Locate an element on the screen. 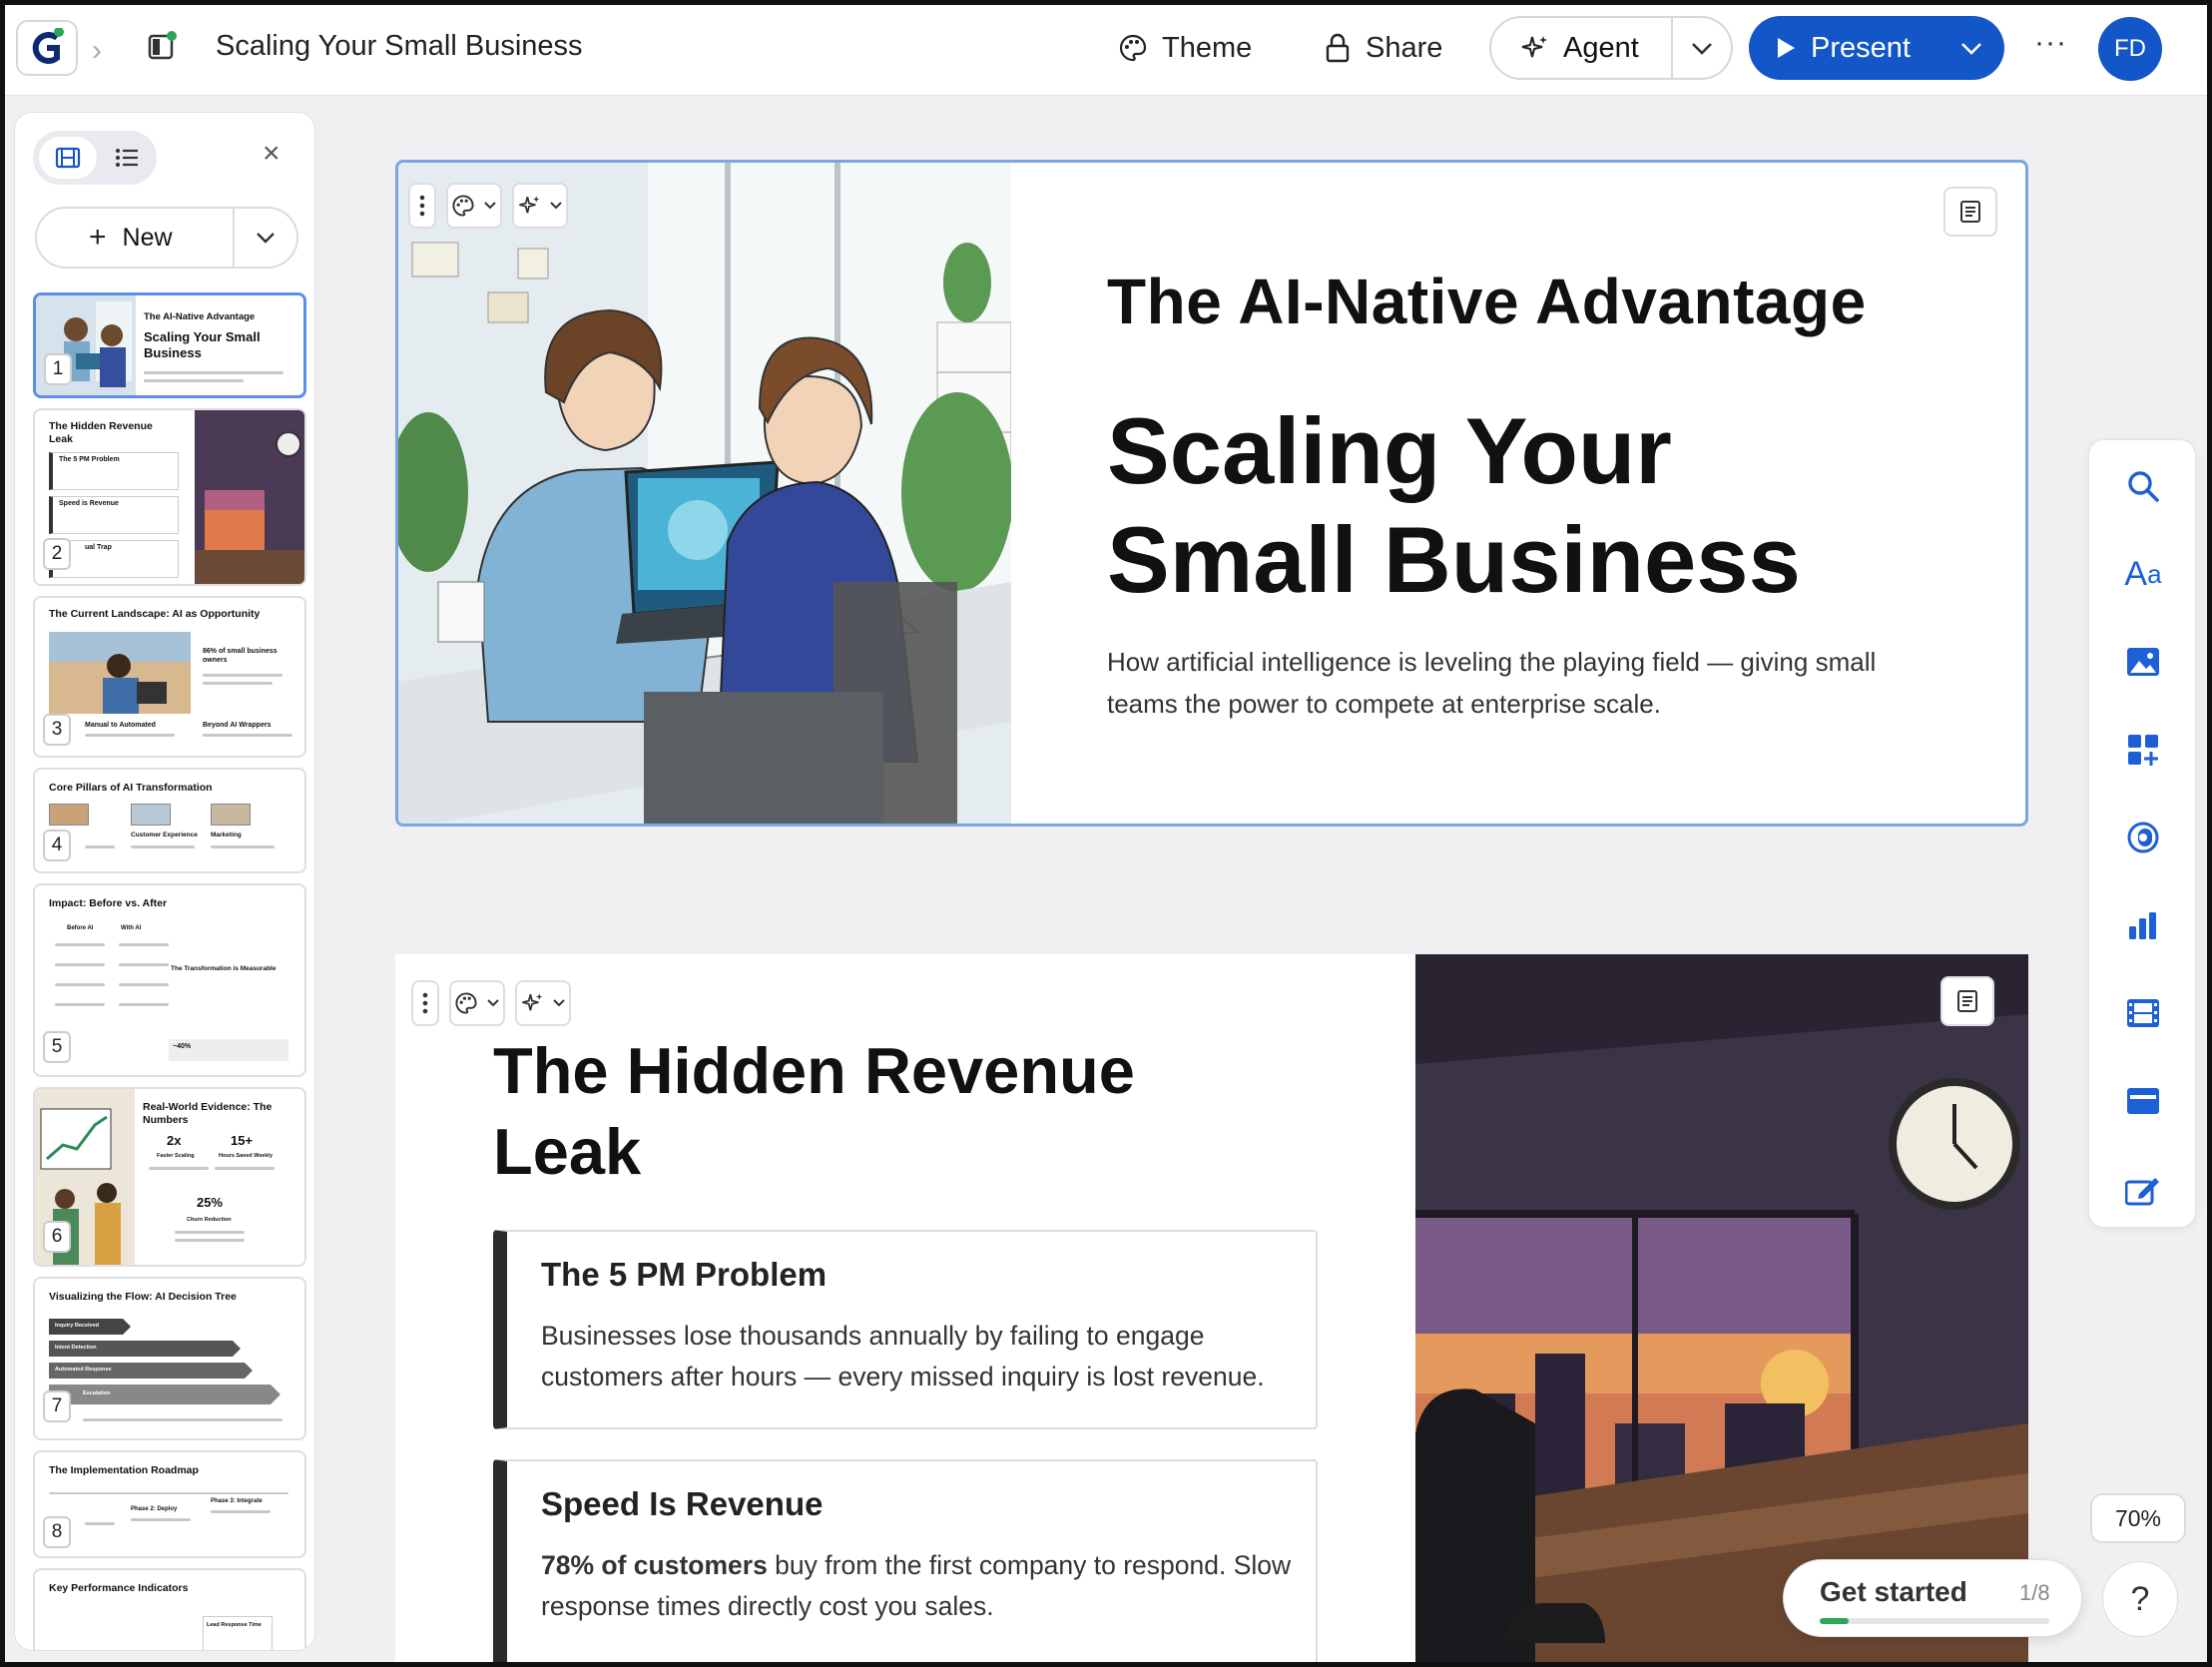 This screenshot has width=2212, height=1667. thumbnail-stat-label: Churn Reduction is located at coordinates (210, 1220).